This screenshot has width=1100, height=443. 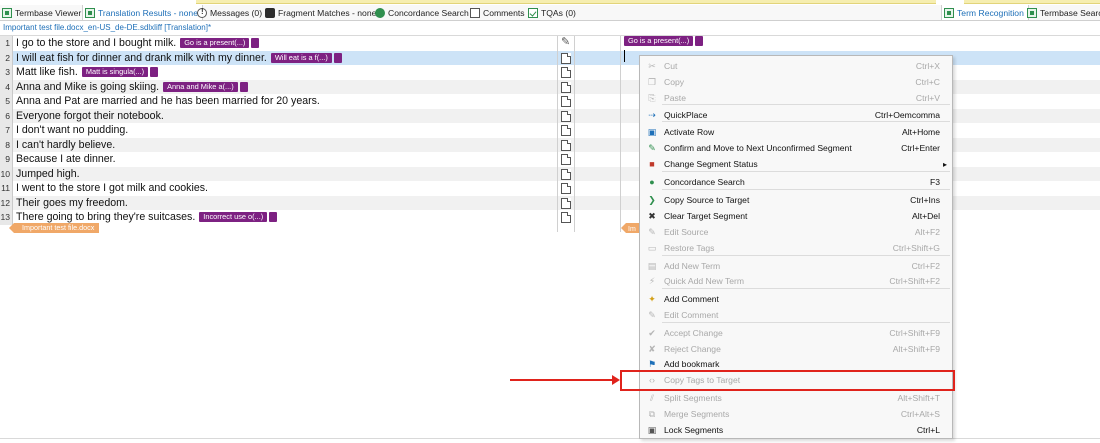 What do you see at coordinates (796, 200) in the screenshot?
I see `menu-item-copy-source-to-target: ❯ Copy Source to Target Ctrl+Ins` at bounding box center [796, 200].